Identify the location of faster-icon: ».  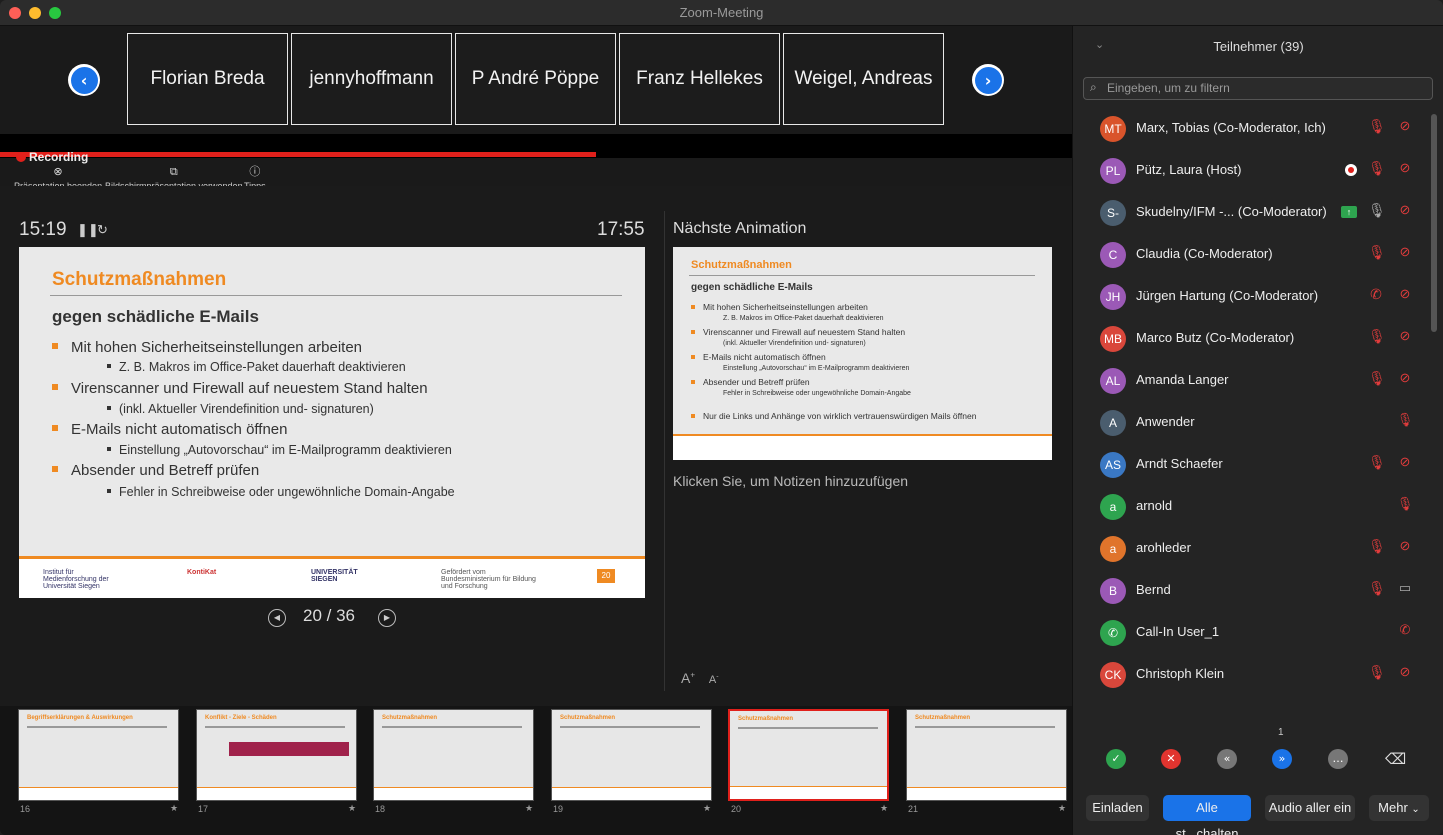
(1282, 759).